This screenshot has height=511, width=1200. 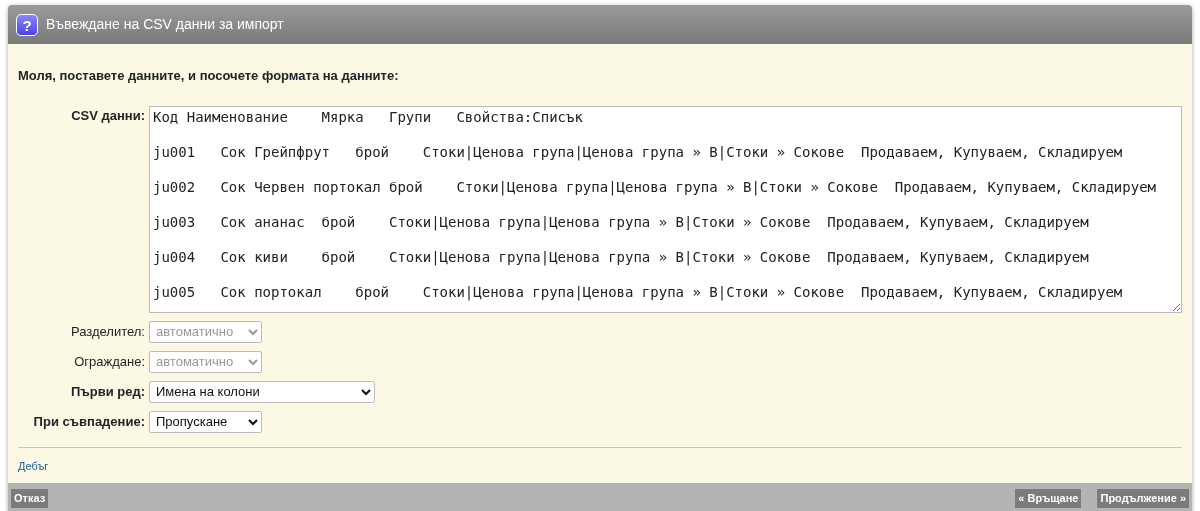 I want to click on field-label: Първи ред:, so click(x=107, y=391).